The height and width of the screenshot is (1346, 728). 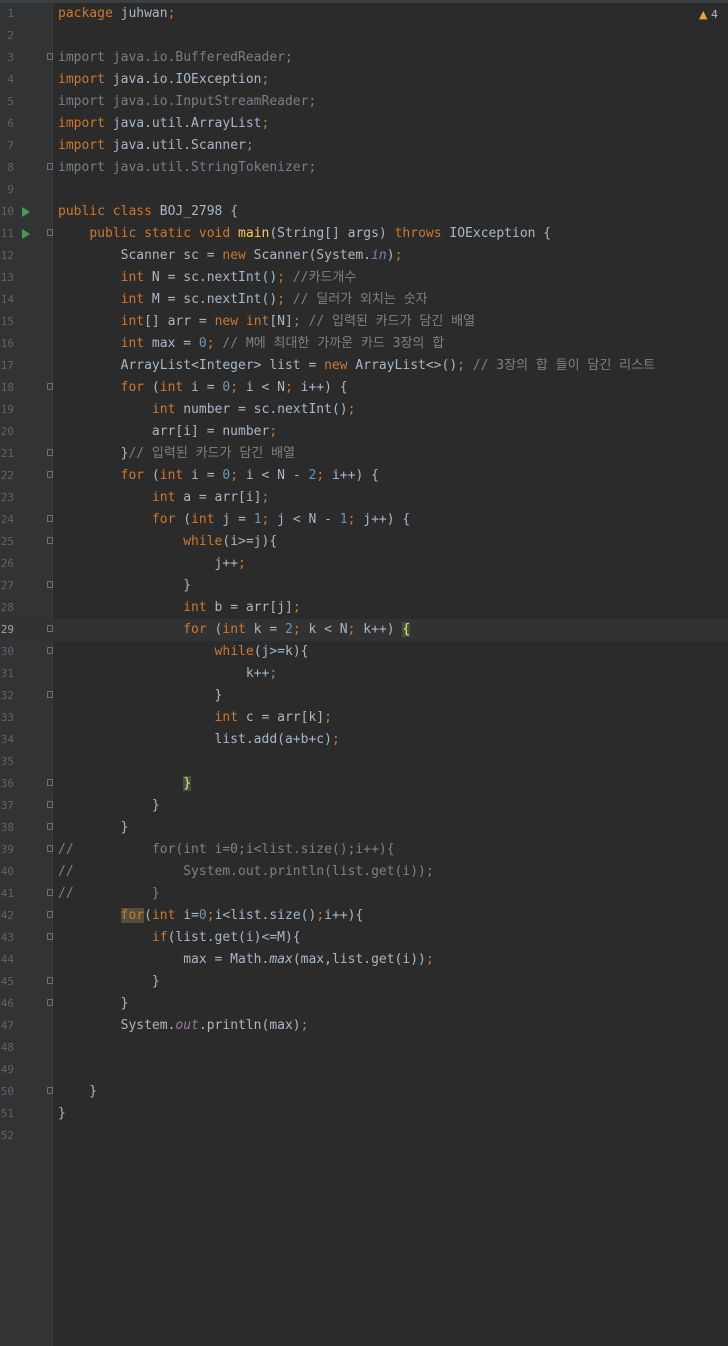 I want to click on code-line: 31 k++;, so click(x=364, y=674).